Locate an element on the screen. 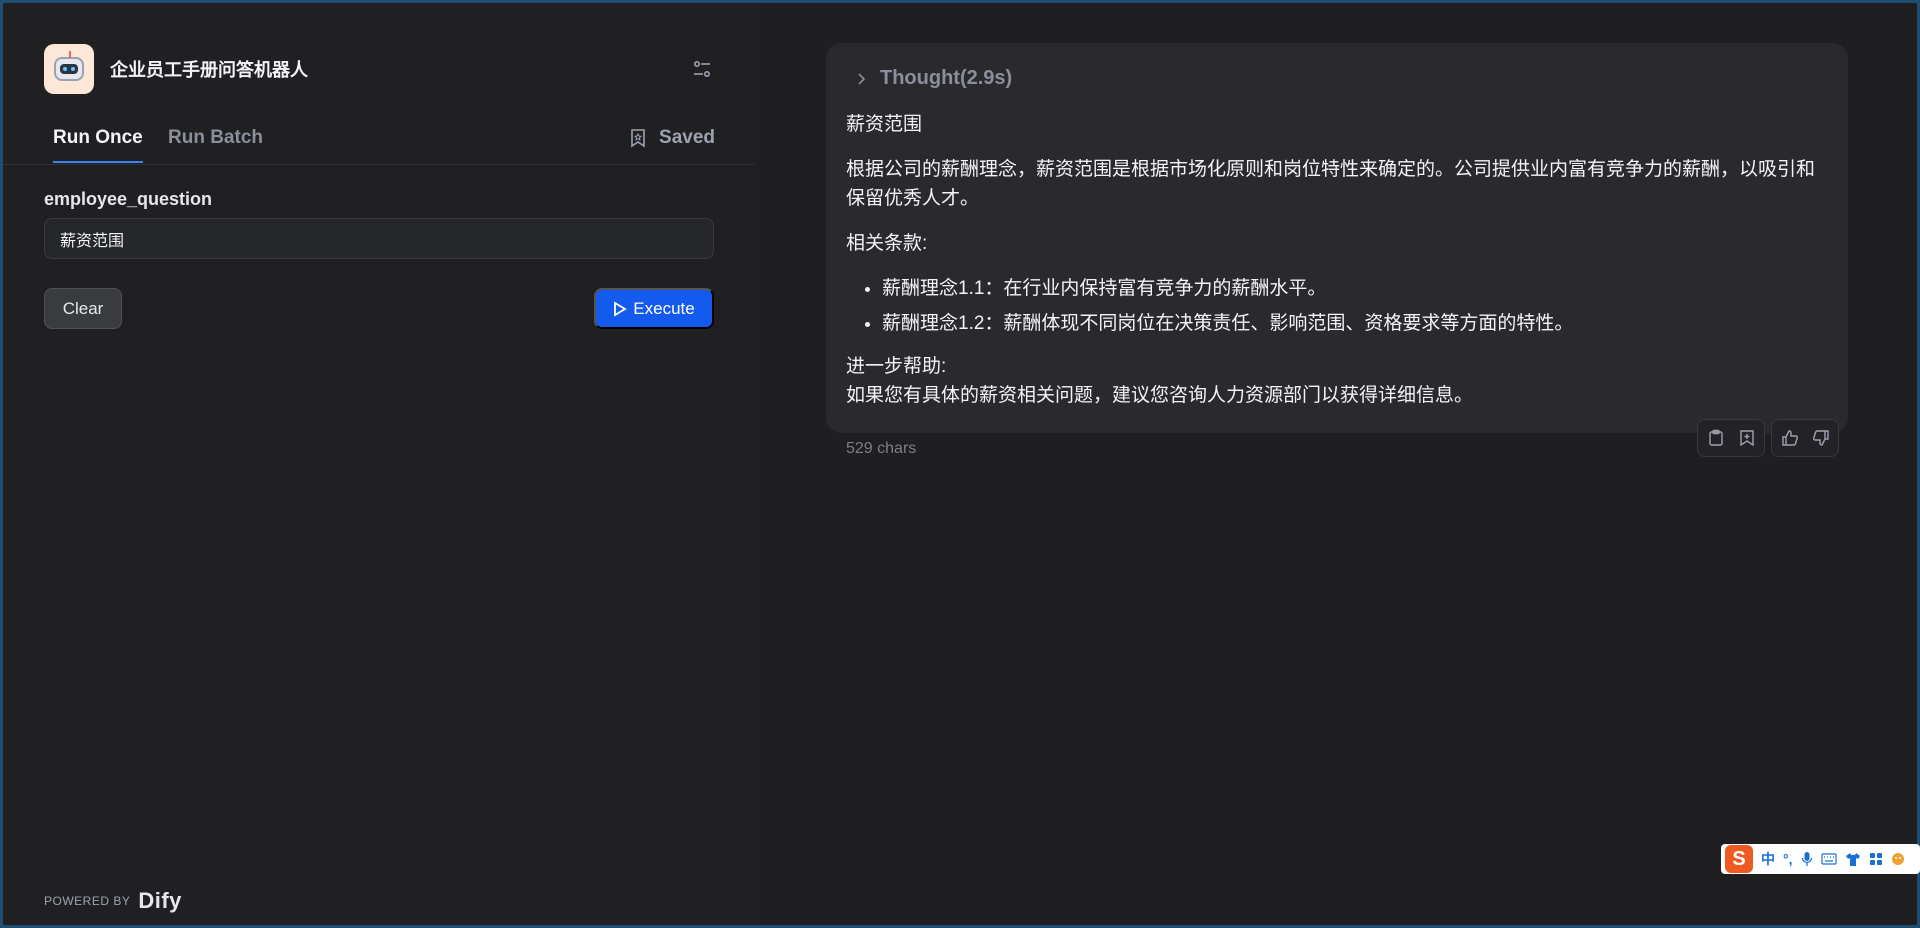  tab-run-once: Run Once is located at coordinates (98, 145).